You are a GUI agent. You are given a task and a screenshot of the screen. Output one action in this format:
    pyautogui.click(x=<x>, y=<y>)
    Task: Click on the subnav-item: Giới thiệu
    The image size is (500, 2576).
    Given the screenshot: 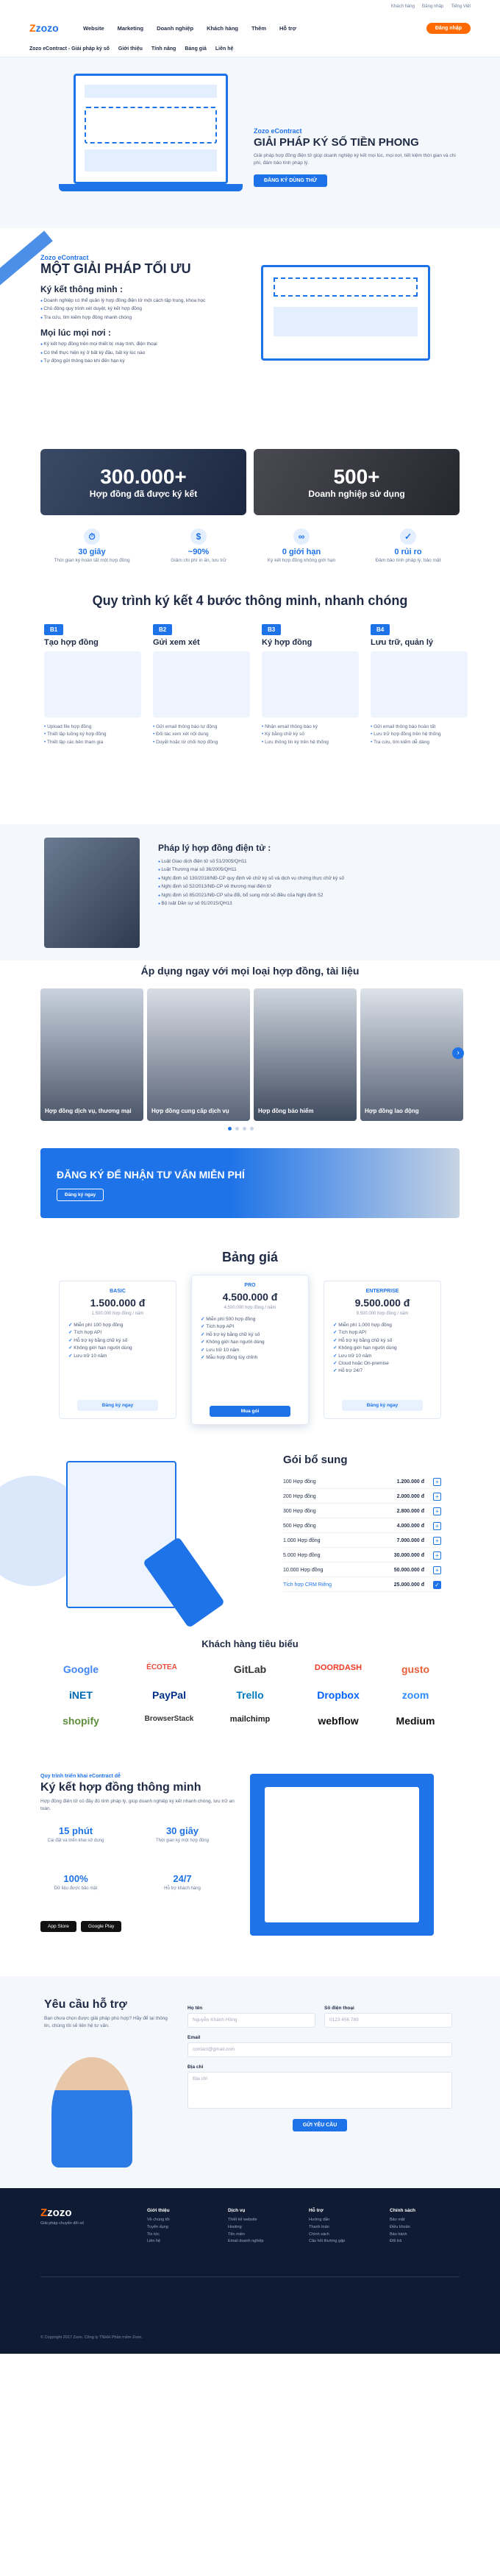 What is the action you would take?
    pyautogui.click(x=131, y=49)
    